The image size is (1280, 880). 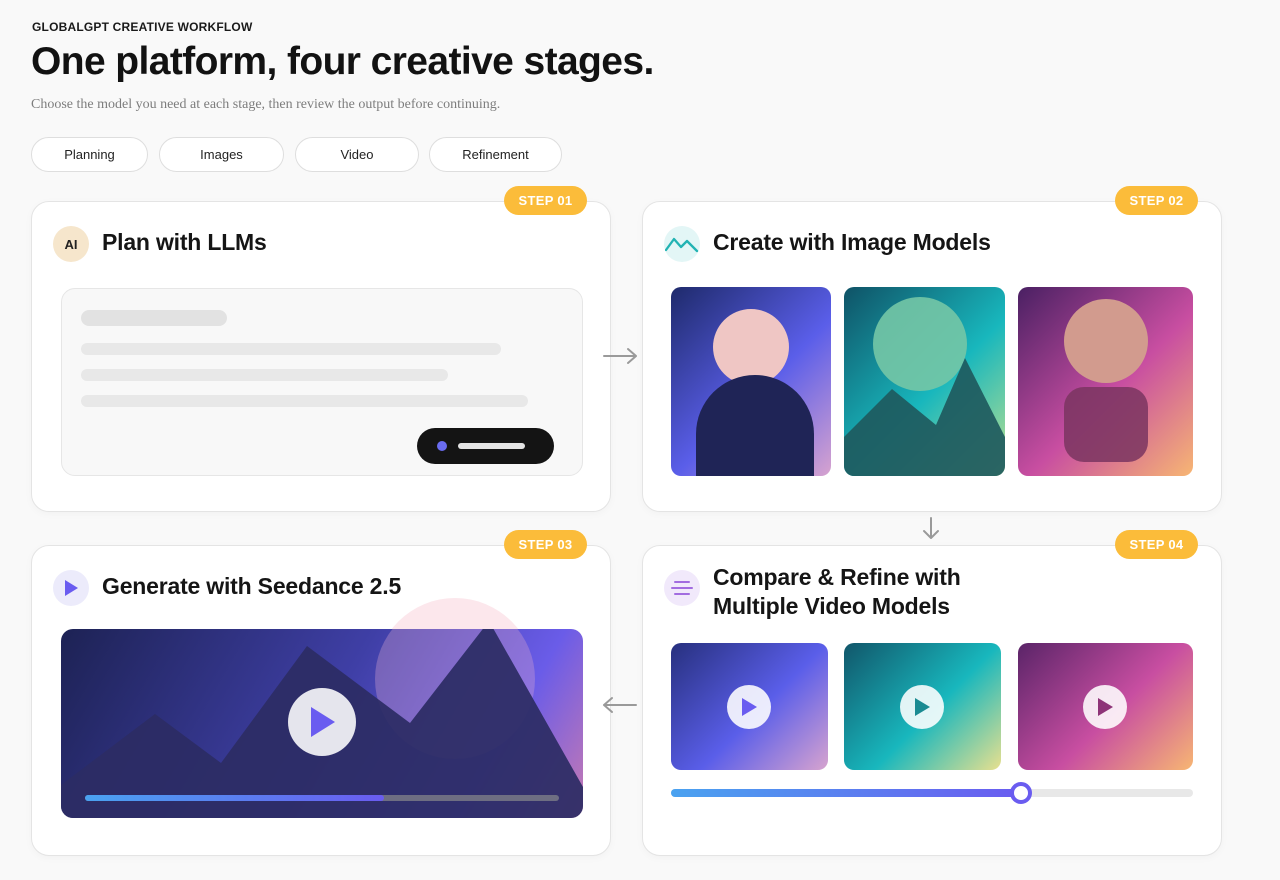 I want to click on video-progress-track, so click(x=322, y=798).